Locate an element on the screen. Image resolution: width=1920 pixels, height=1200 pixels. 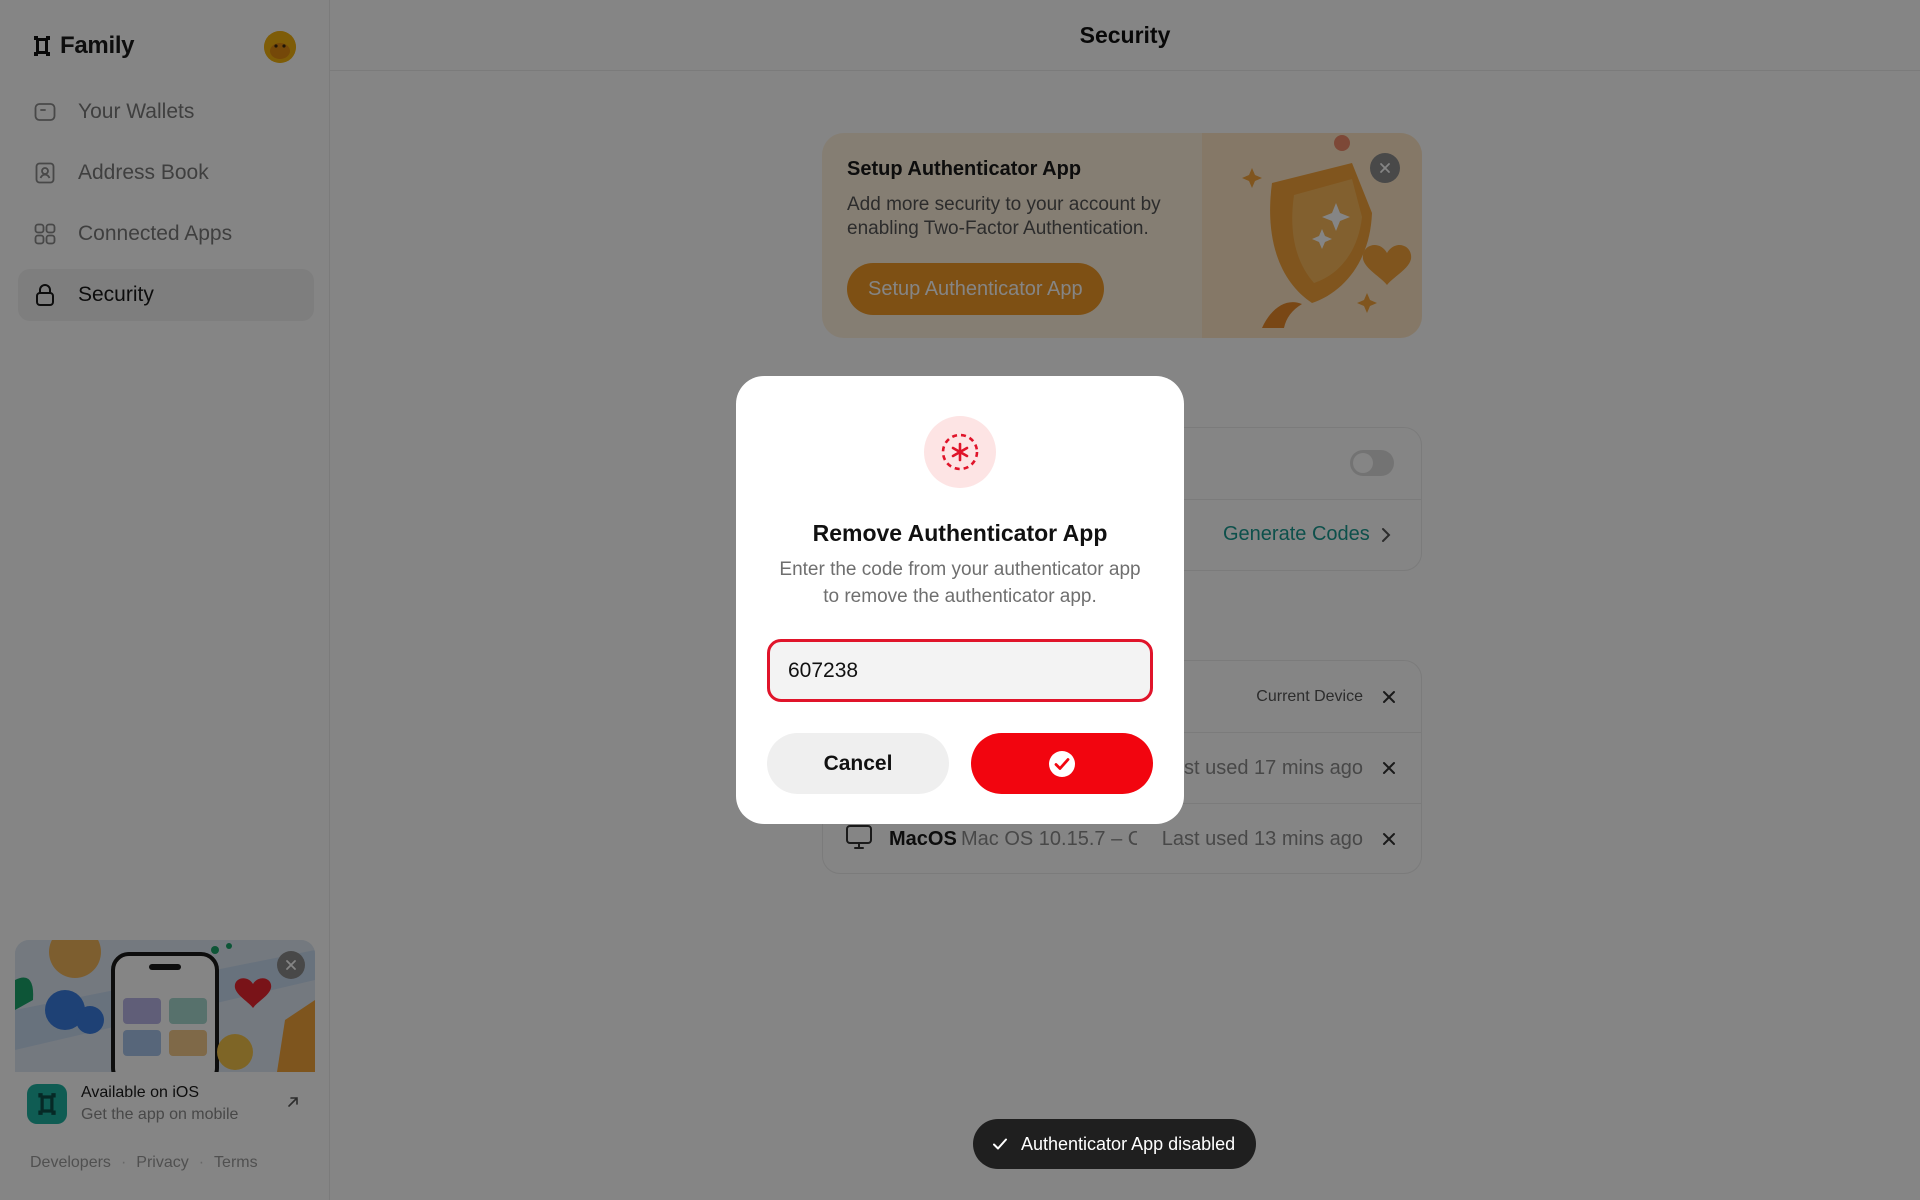
modal-title: Remove Authenticator App is located at coordinates (960, 533).